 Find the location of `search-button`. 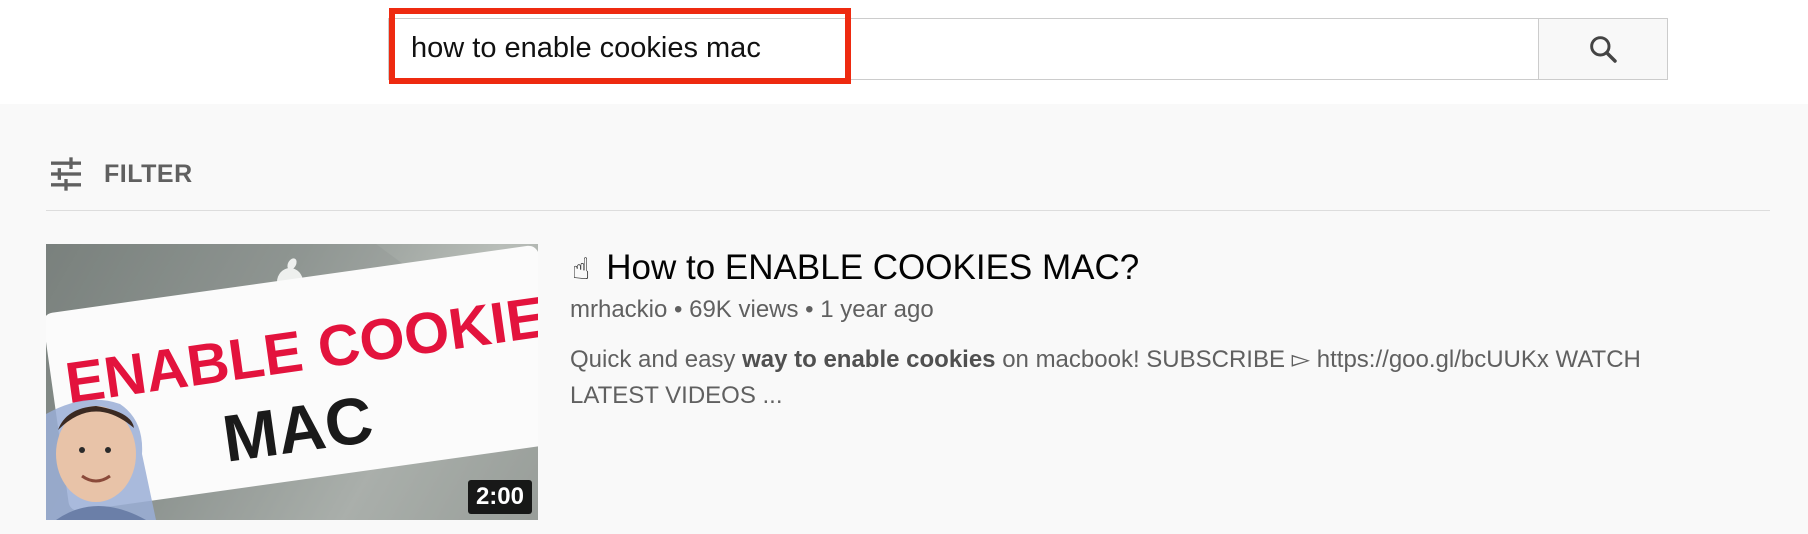

search-button is located at coordinates (1603, 49).